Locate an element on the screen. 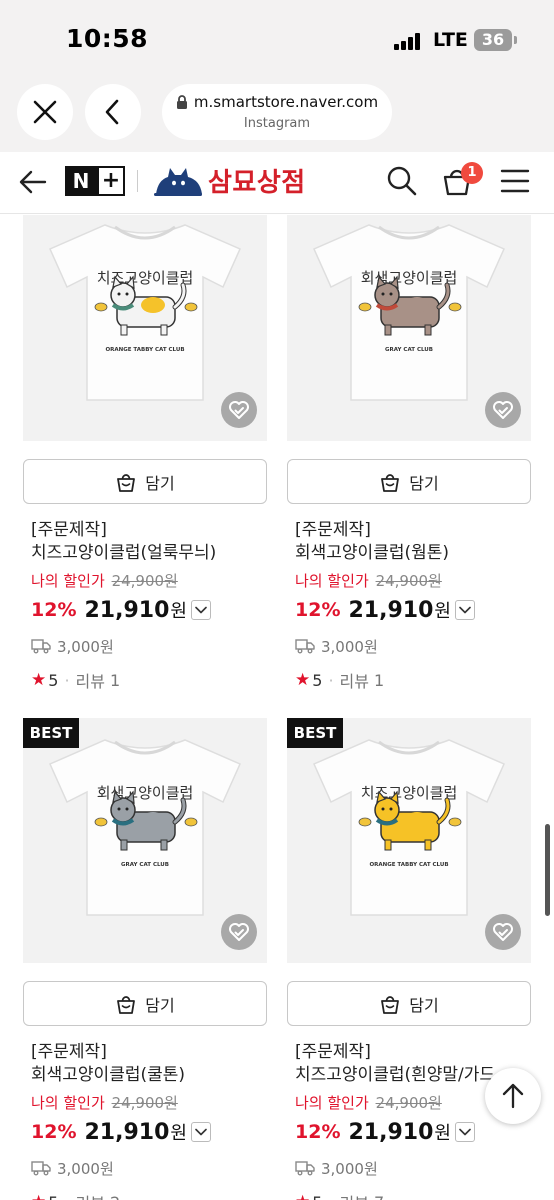  product-tag: [주문제작] is located at coordinates (69, 530).